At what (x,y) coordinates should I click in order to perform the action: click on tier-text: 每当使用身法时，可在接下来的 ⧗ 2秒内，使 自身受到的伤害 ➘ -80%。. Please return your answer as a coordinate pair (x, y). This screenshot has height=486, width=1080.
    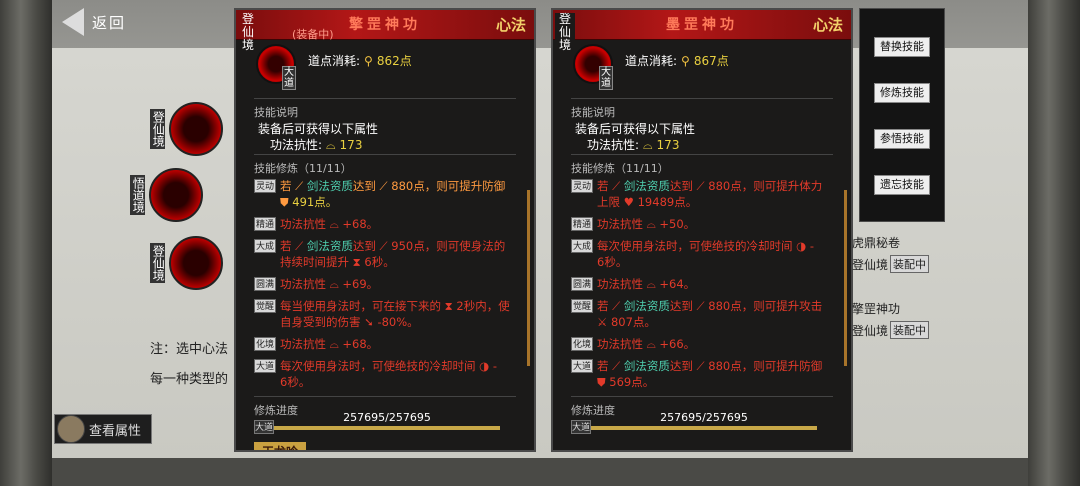
    Looking at the image, I should click on (395, 314).